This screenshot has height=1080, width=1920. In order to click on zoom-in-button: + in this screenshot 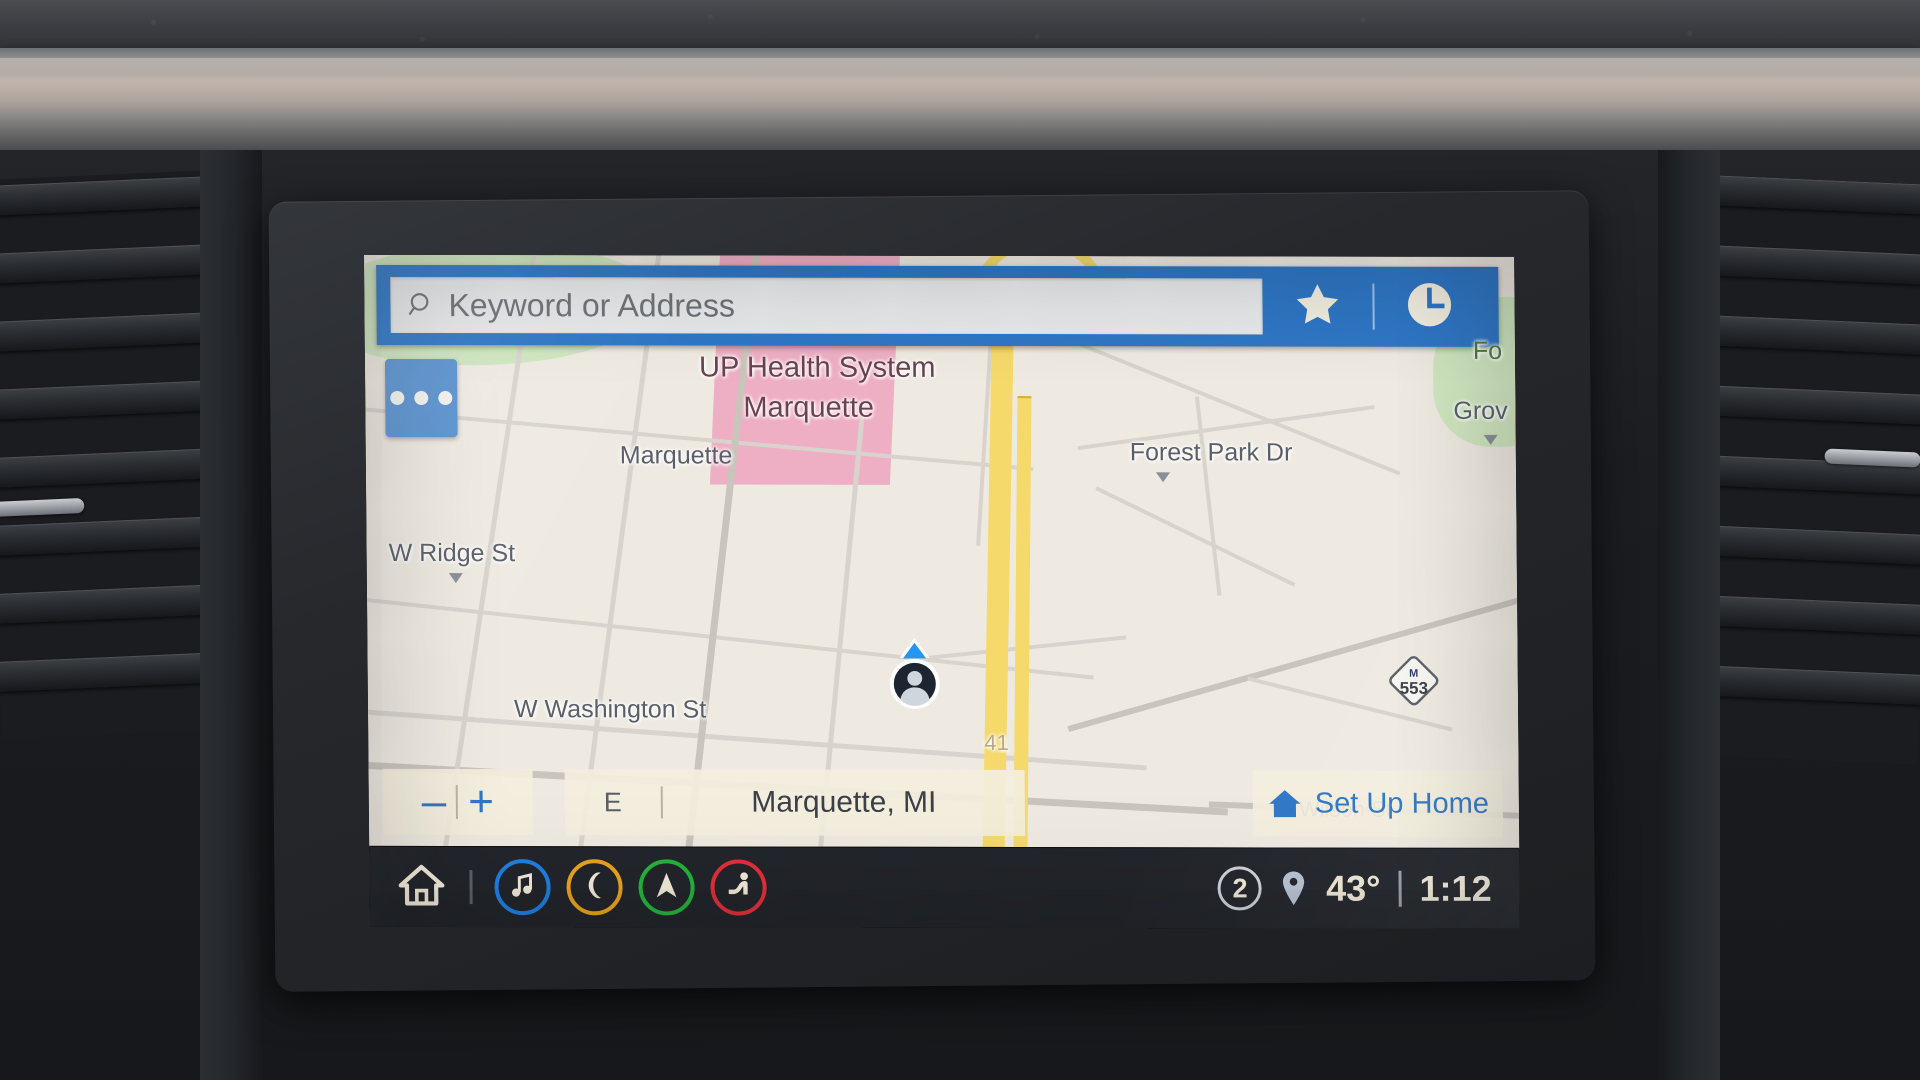, I will do `click(481, 801)`.